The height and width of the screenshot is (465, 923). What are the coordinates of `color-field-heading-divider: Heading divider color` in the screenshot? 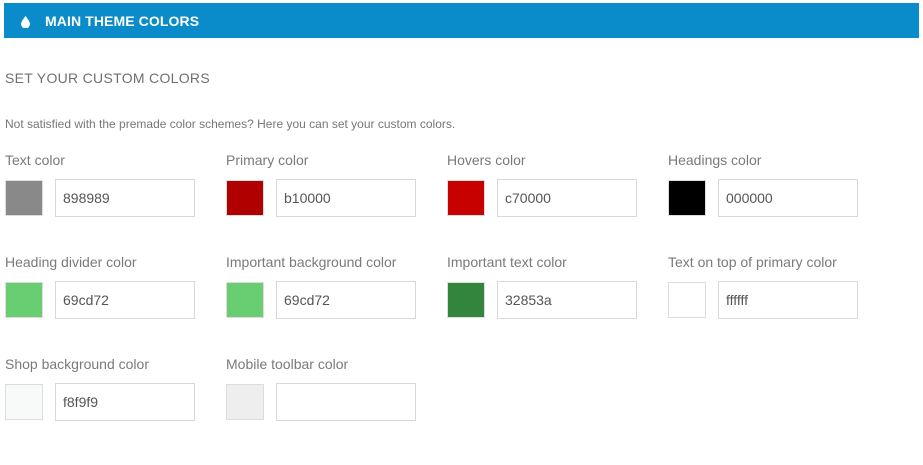 It's located at (115, 299).